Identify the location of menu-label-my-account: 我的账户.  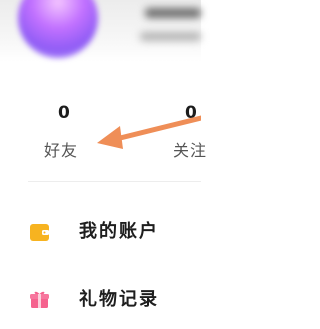
(119, 231).